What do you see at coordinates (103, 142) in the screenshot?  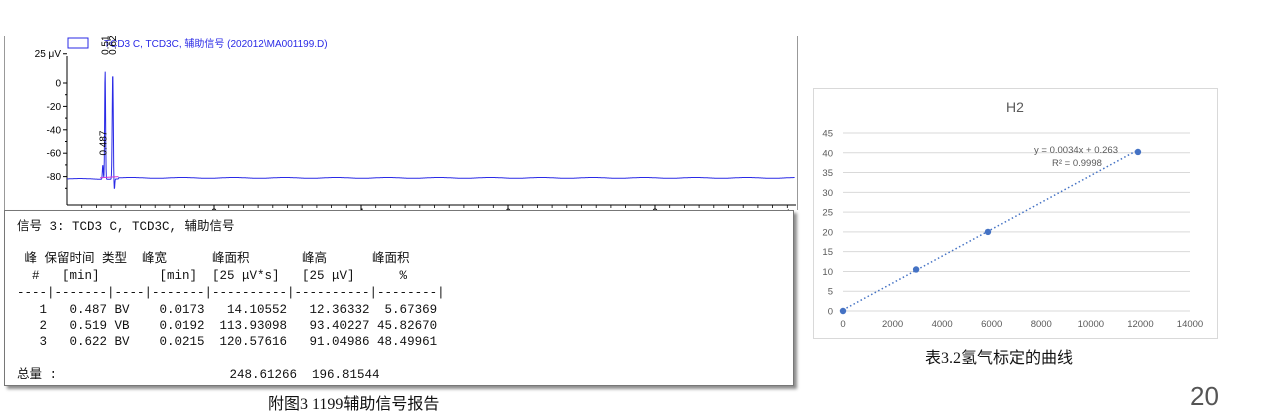 I see `peak-label: 0.487` at bounding box center [103, 142].